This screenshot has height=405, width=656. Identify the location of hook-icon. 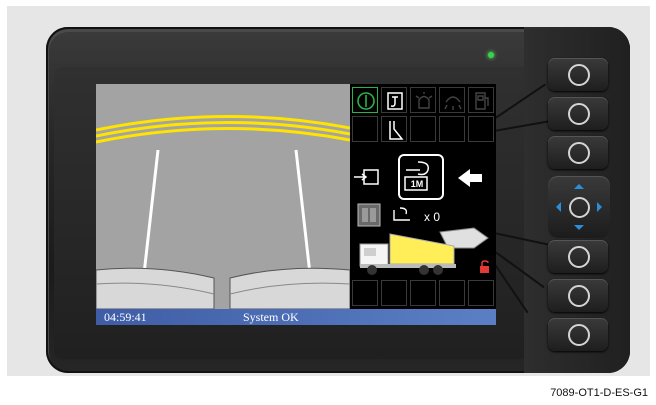
(418, 168).